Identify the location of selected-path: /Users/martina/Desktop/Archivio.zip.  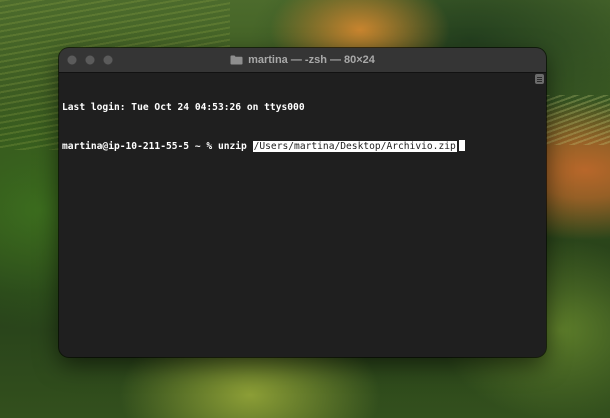
(354, 146).